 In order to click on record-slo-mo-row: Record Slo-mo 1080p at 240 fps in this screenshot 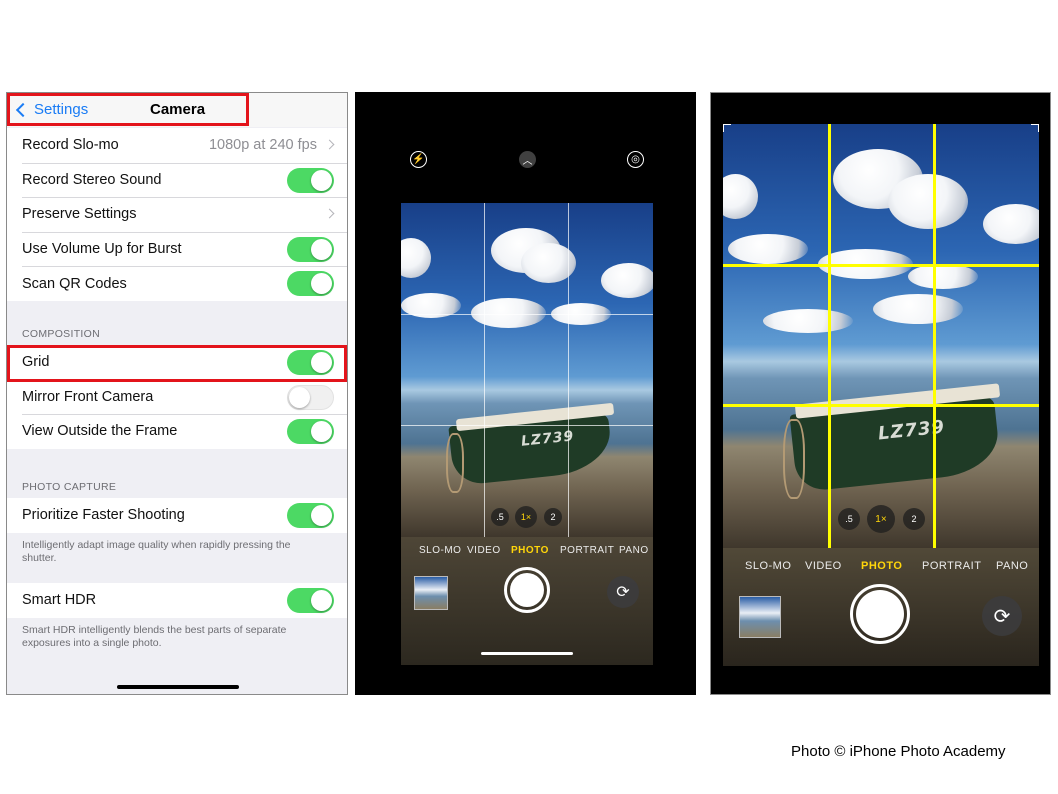, I will do `click(177, 145)`.